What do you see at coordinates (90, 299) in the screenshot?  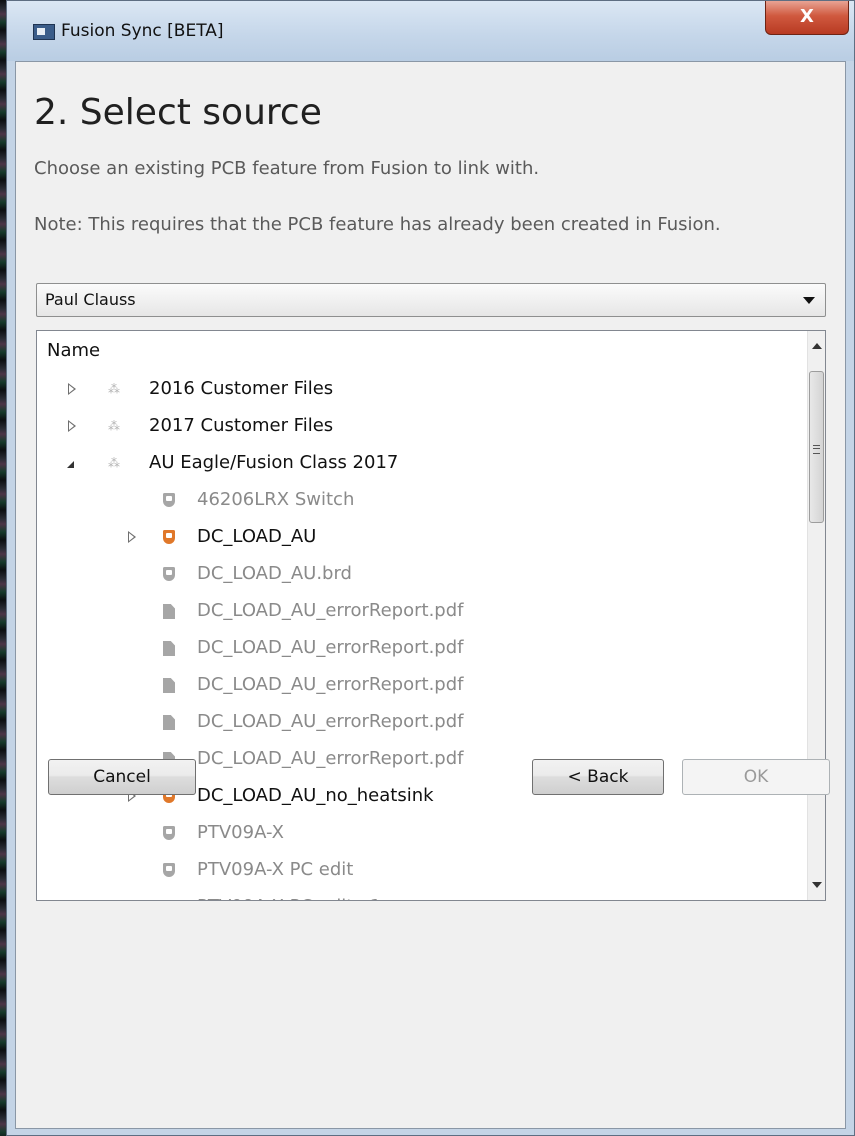 I see `account-dropdown-value: Paul Clauss` at bounding box center [90, 299].